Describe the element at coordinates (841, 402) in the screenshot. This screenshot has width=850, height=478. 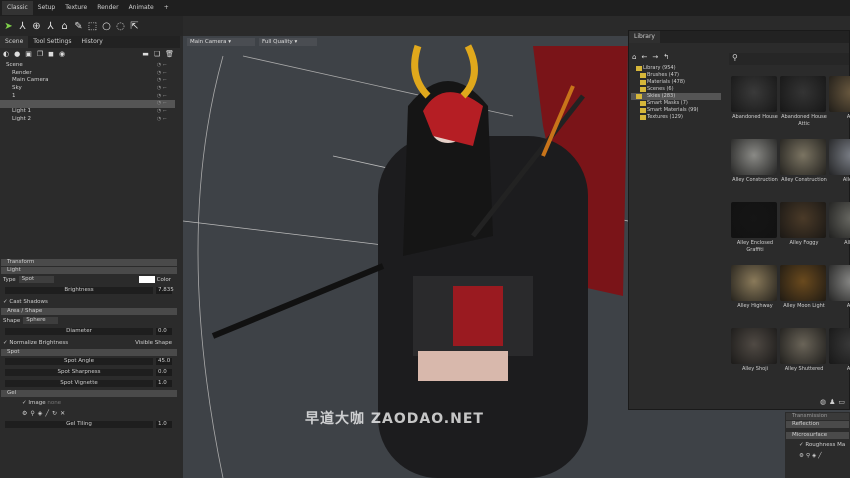
I see `view-icon: ▭` at that location.